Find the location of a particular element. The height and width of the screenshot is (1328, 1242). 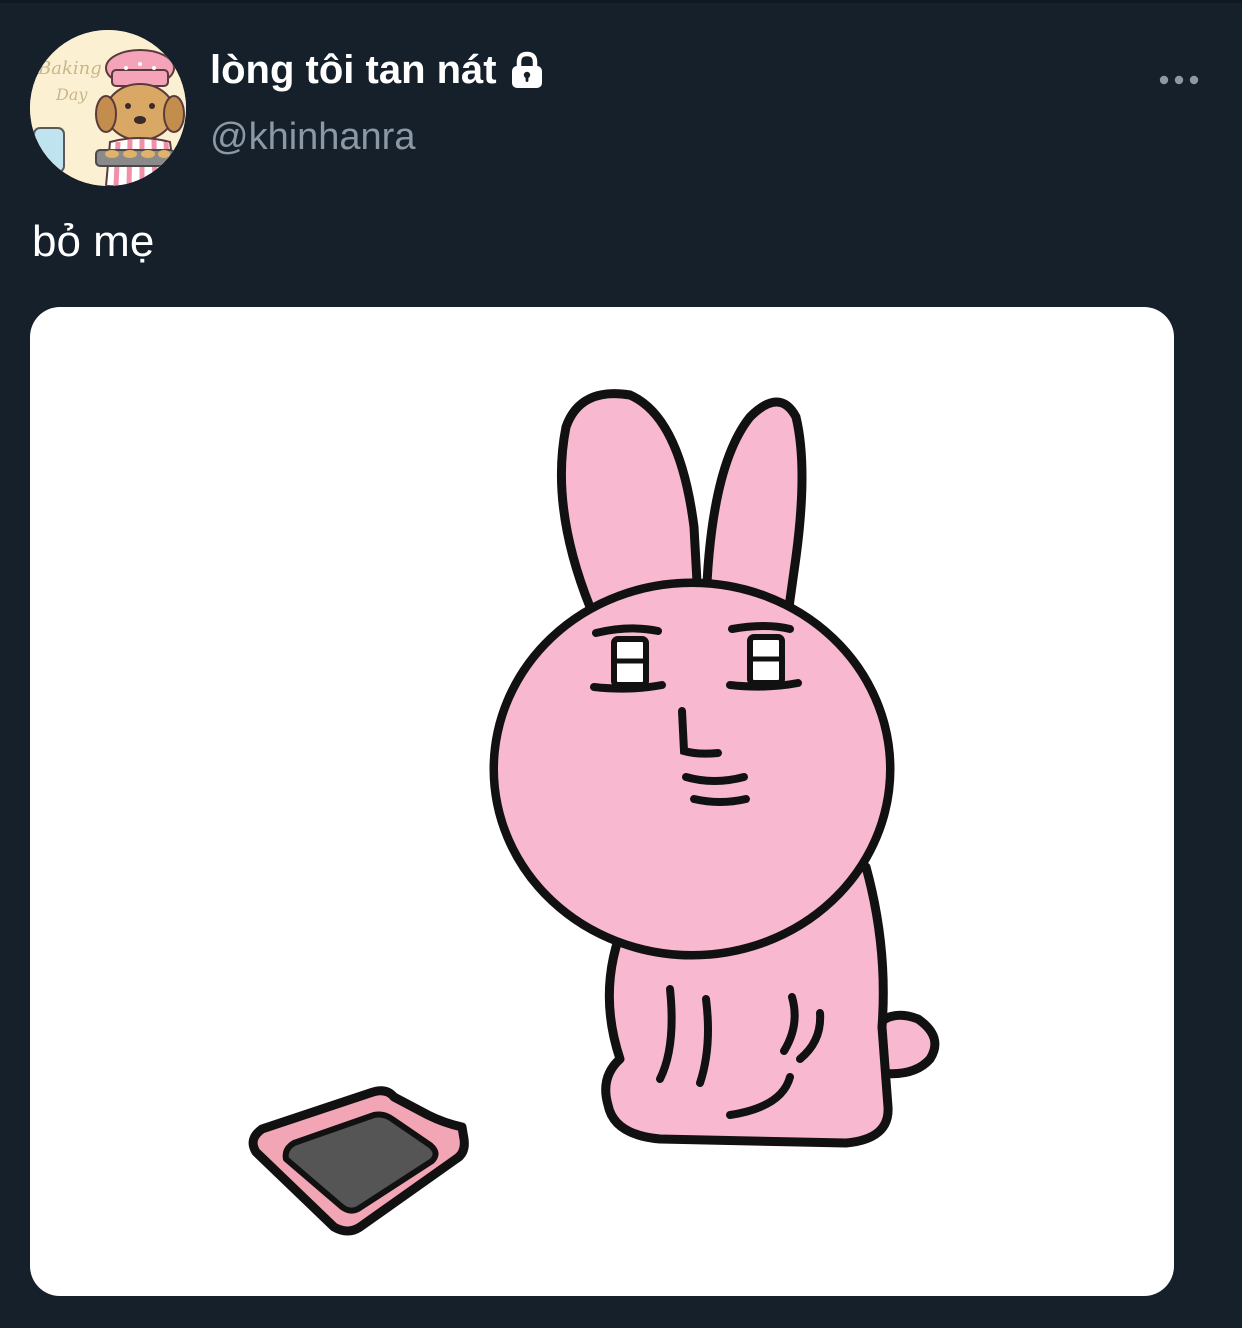

more-options-button is located at coordinates (1179, 80).